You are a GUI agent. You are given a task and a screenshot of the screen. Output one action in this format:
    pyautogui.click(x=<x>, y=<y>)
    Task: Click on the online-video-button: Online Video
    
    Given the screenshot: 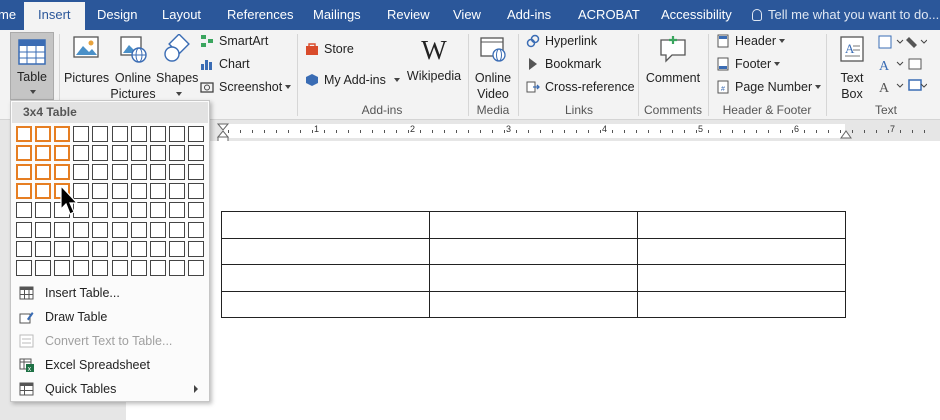 What is the action you would take?
    pyautogui.click(x=493, y=68)
    